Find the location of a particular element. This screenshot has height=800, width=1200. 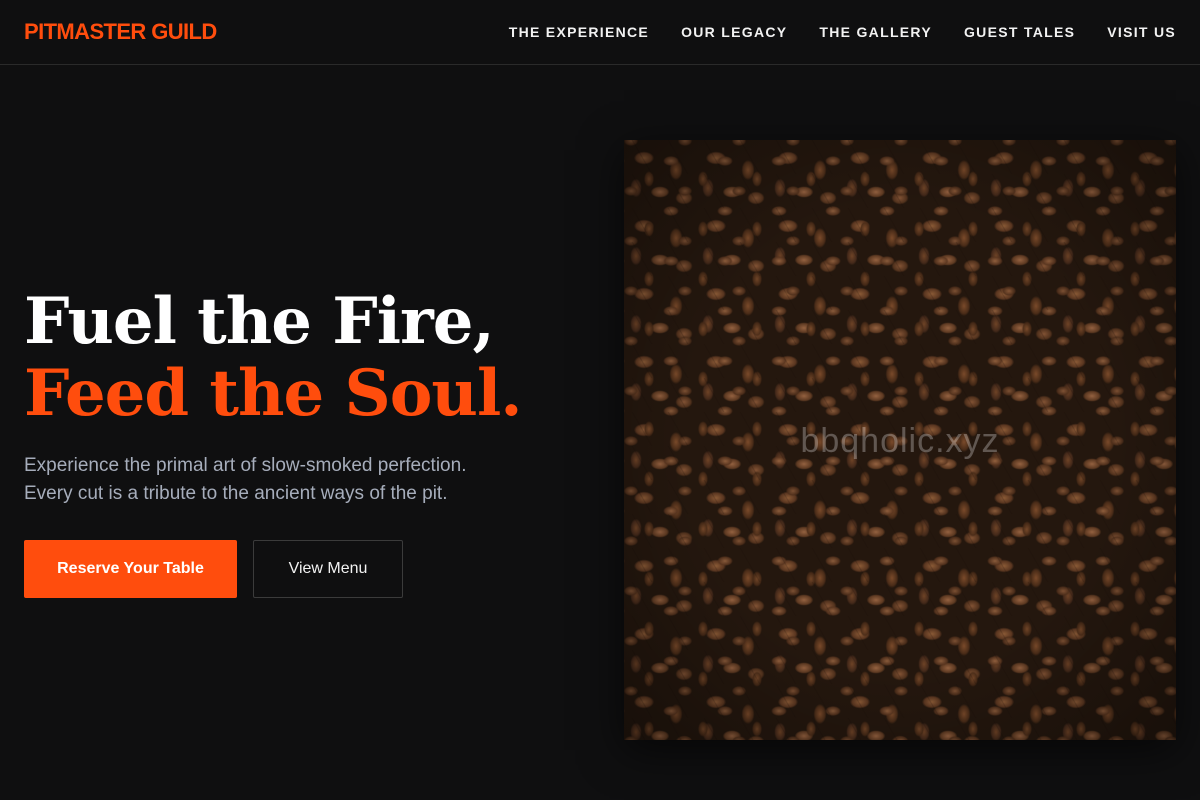

image-watermark: bbqholic.xyz is located at coordinates (900, 441).